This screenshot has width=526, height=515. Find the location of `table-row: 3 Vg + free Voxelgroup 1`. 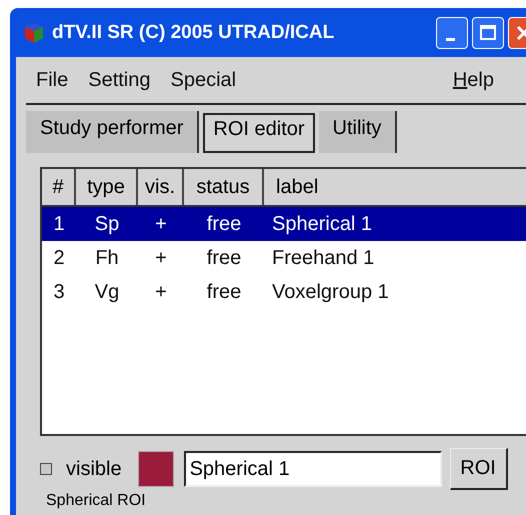

table-row: 3 Vg + free Voxelgroup 1 is located at coordinates (284, 292).